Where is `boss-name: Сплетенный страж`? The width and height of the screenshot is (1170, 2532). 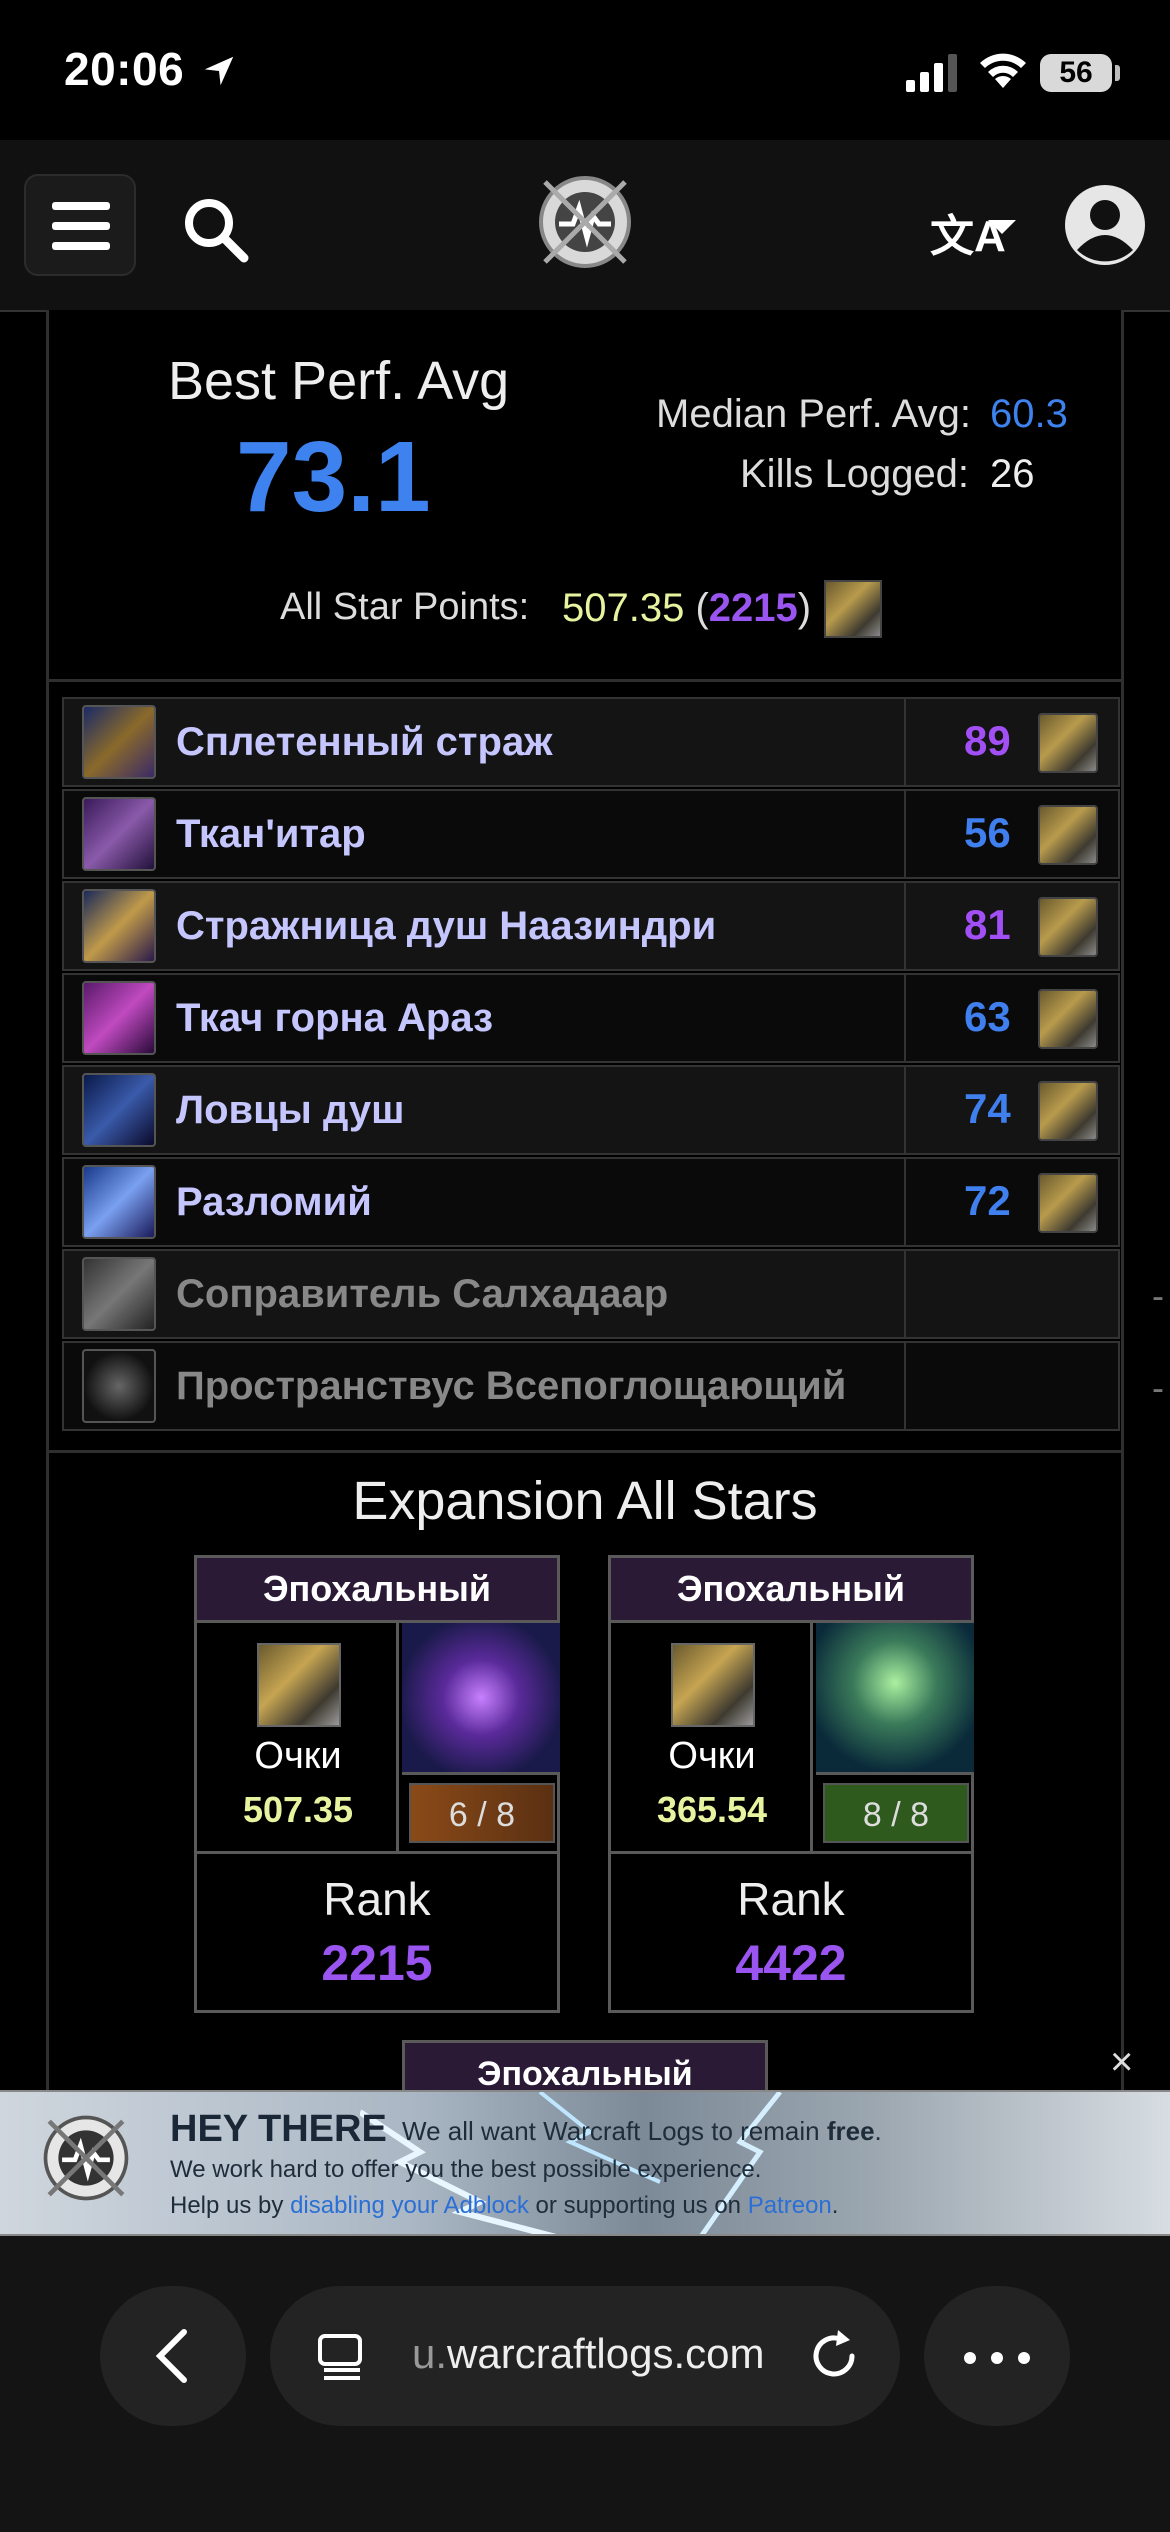
boss-name: Сплетенный страж is located at coordinates (556, 742).